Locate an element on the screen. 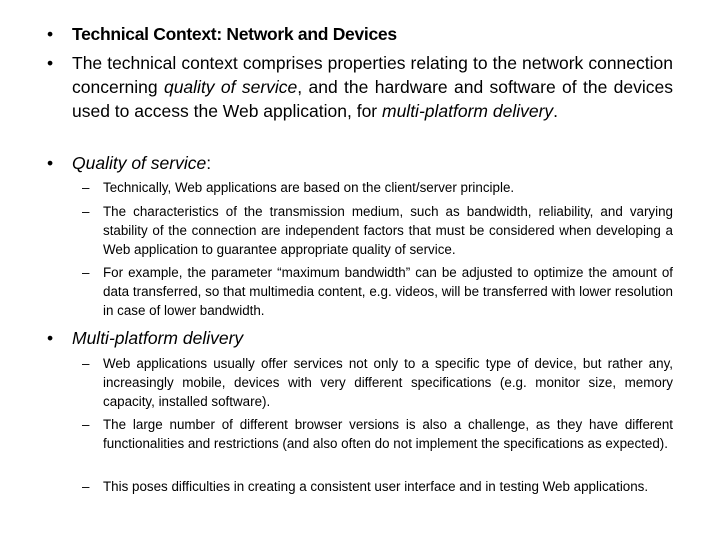 This screenshot has height=540, width=720. heading-suffix: : is located at coordinates (209, 163).